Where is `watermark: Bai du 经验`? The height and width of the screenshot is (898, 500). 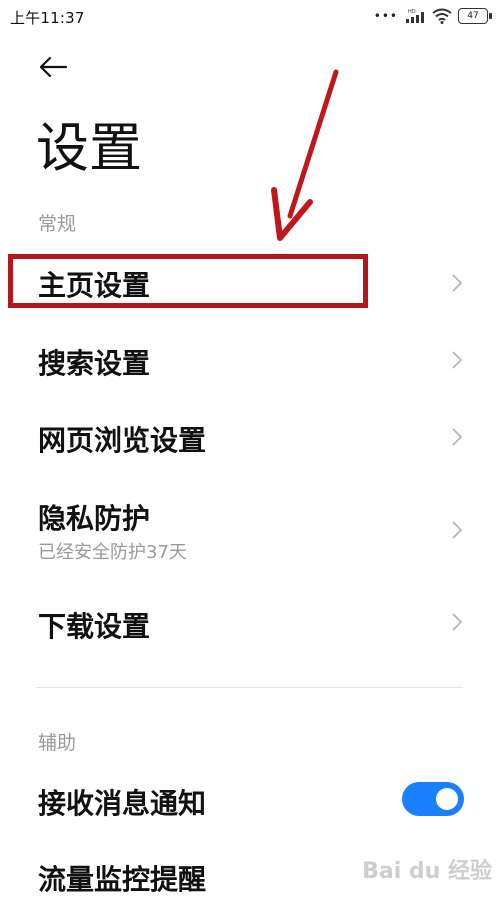
watermark: Bai du 经验 is located at coordinates (427, 871).